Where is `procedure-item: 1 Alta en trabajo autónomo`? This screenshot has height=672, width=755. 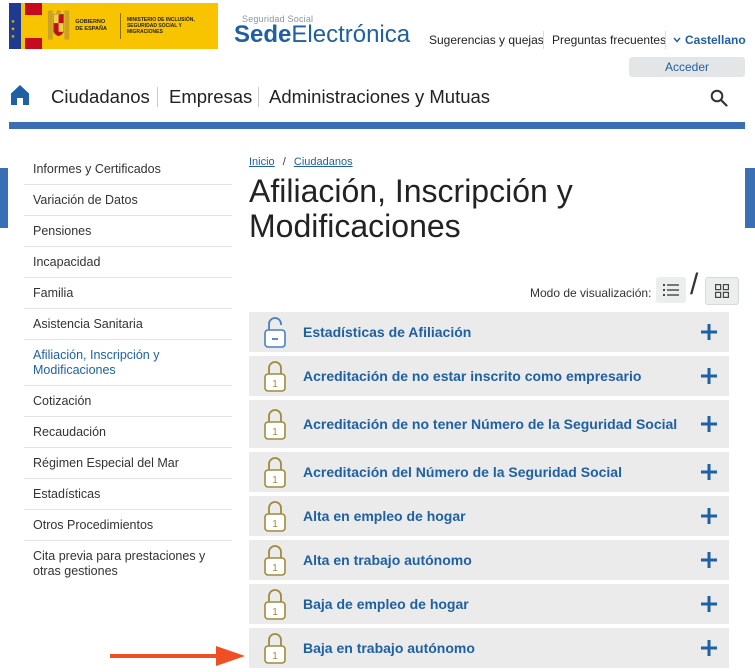 procedure-item: 1 Alta en trabajo autónomo is located at coordinates (489, 560).